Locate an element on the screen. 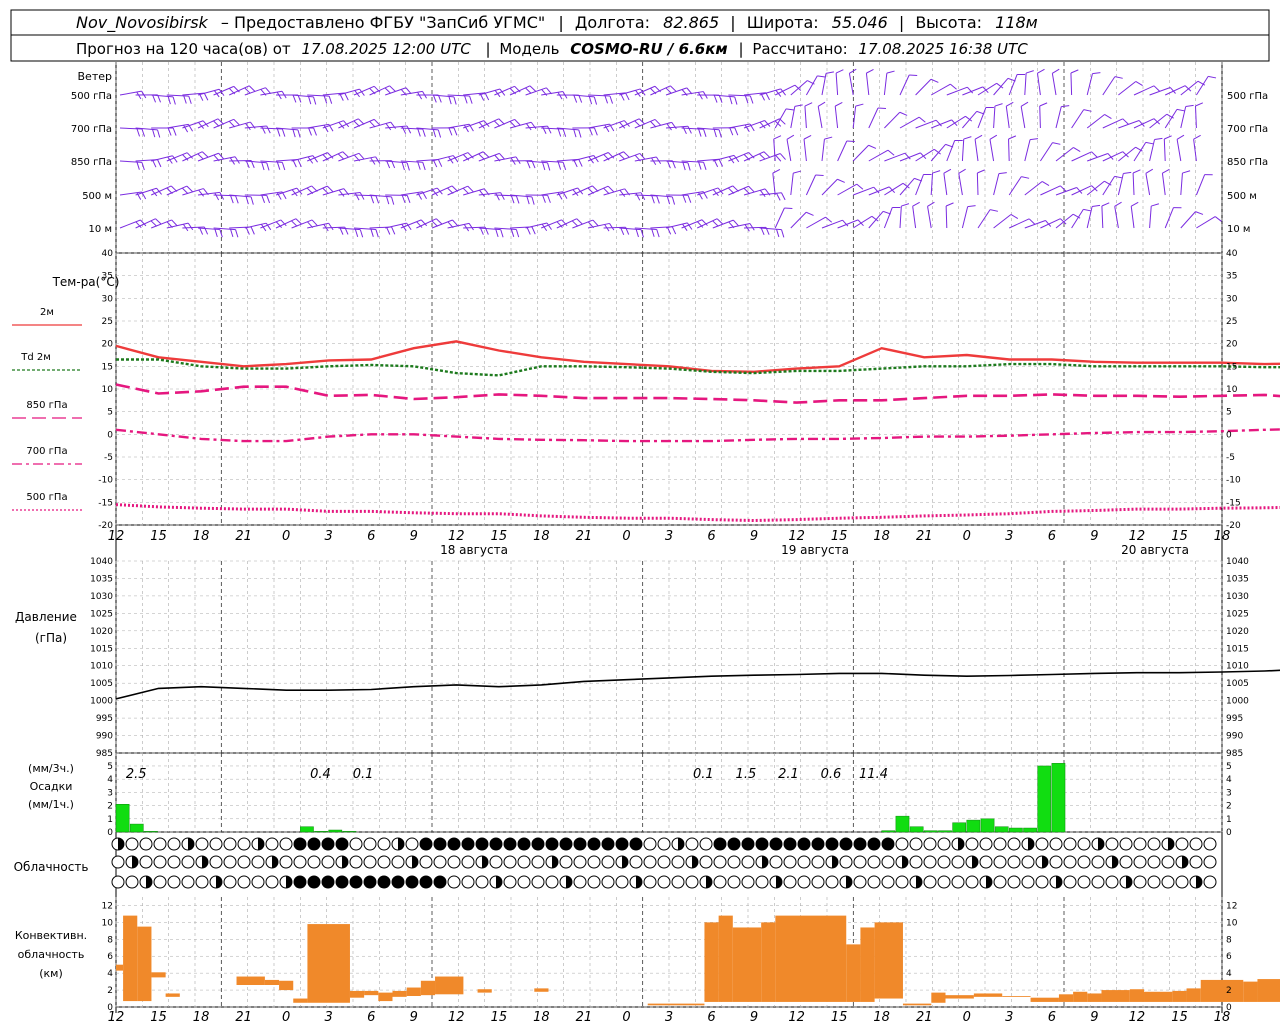  alt-label: Высота: is located at coordinates (948, 22).